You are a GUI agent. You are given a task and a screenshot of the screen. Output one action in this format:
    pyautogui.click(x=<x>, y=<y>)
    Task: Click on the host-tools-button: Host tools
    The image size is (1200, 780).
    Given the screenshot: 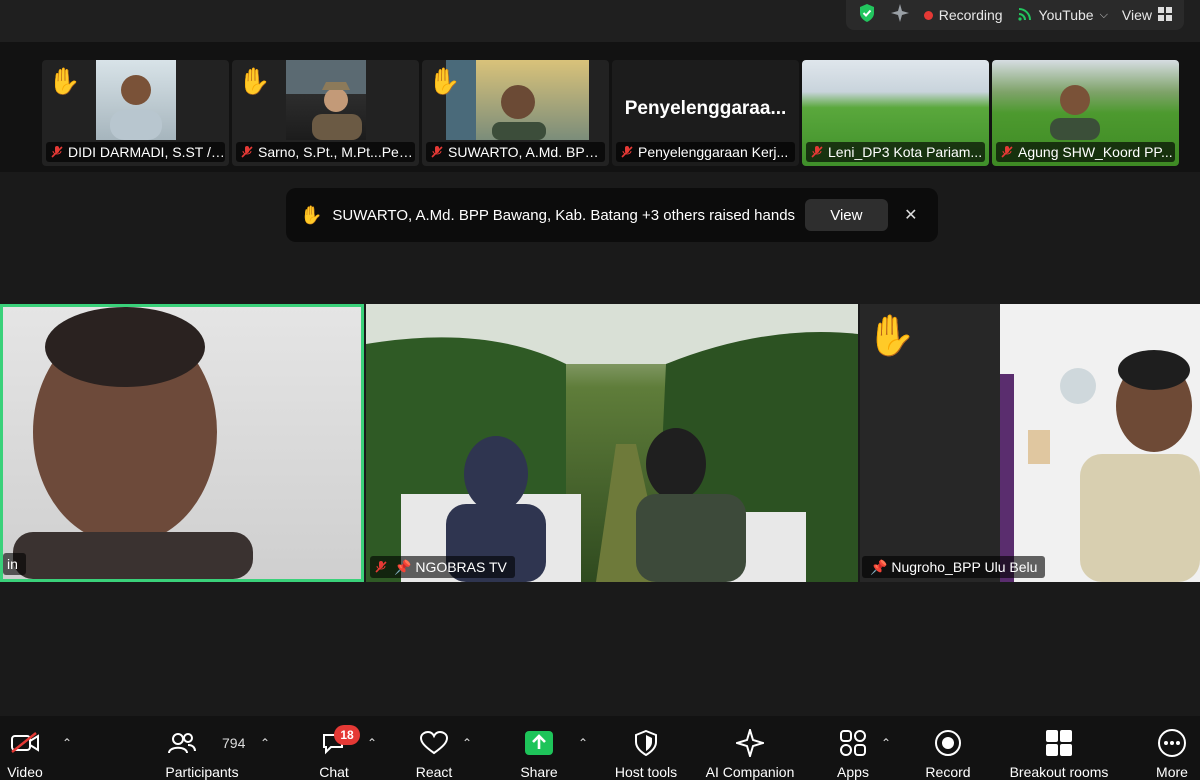 What is the action you would take?
    pyautogui.click(x=646, y=748)
    